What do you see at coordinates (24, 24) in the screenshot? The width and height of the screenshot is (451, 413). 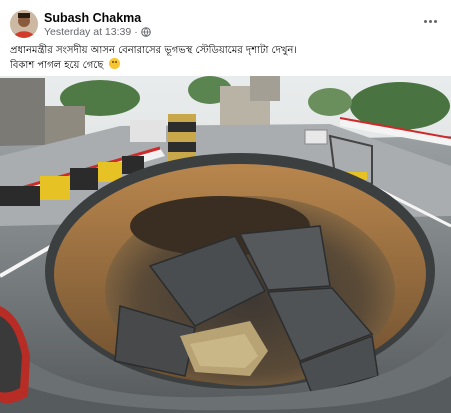 I see `avatar` at bounding box center [24, 24].